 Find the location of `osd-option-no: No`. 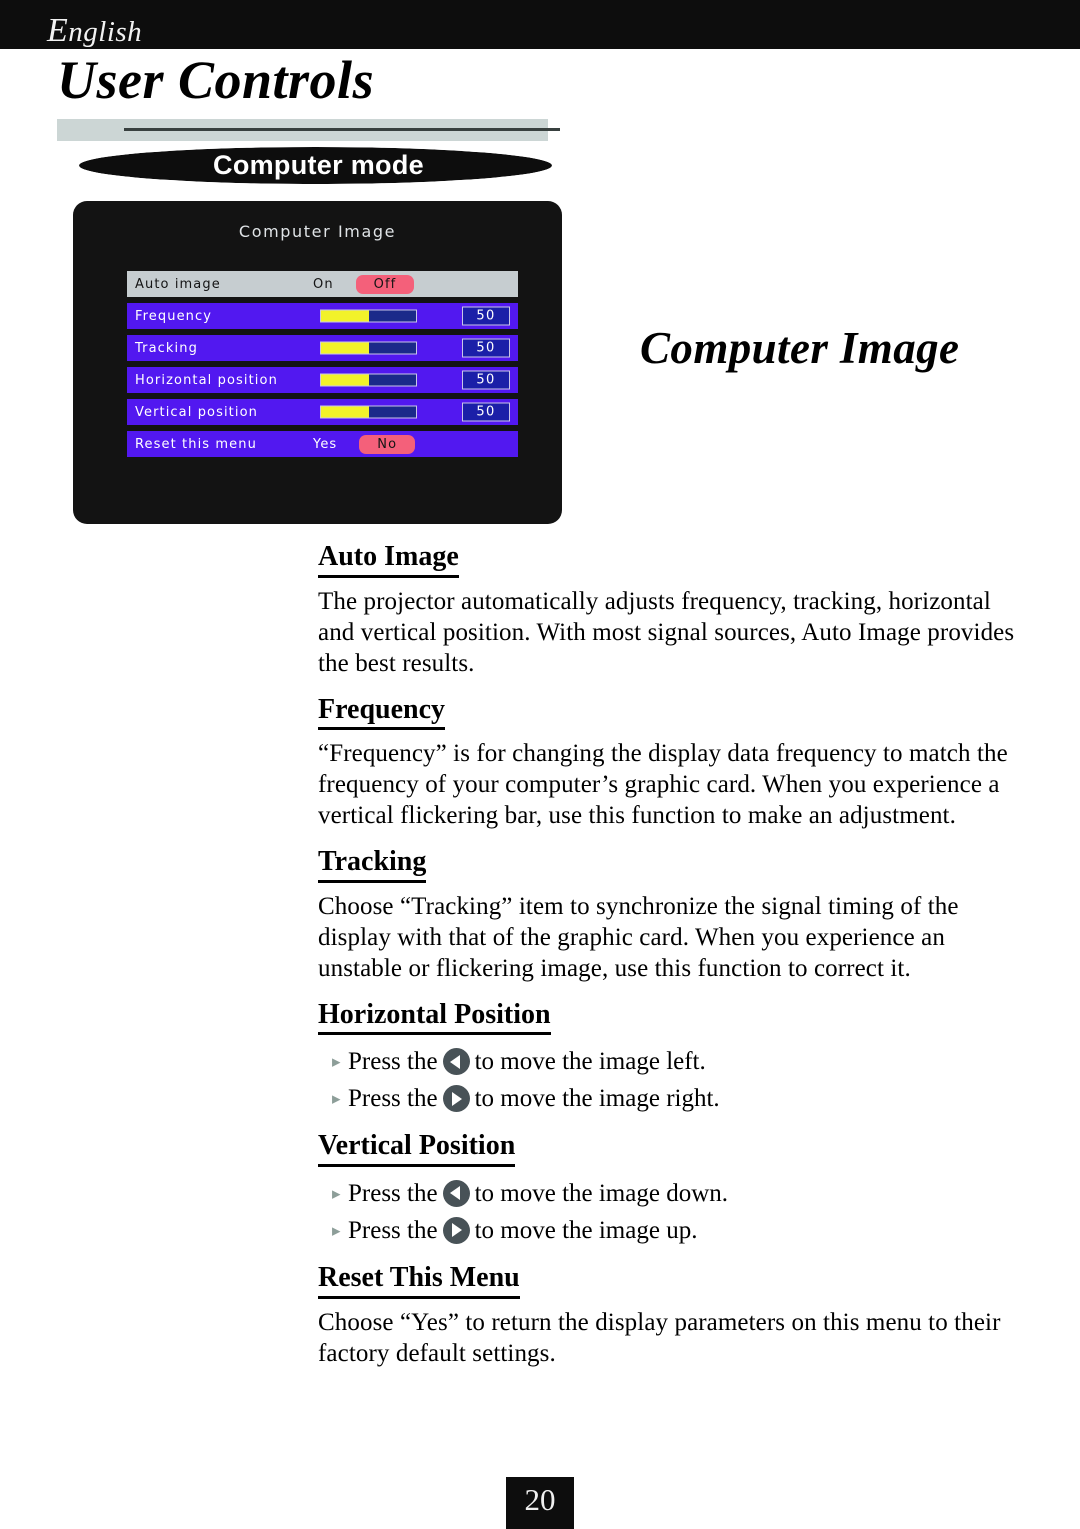

osd-option-no: No is located at coordinates (387, 444).